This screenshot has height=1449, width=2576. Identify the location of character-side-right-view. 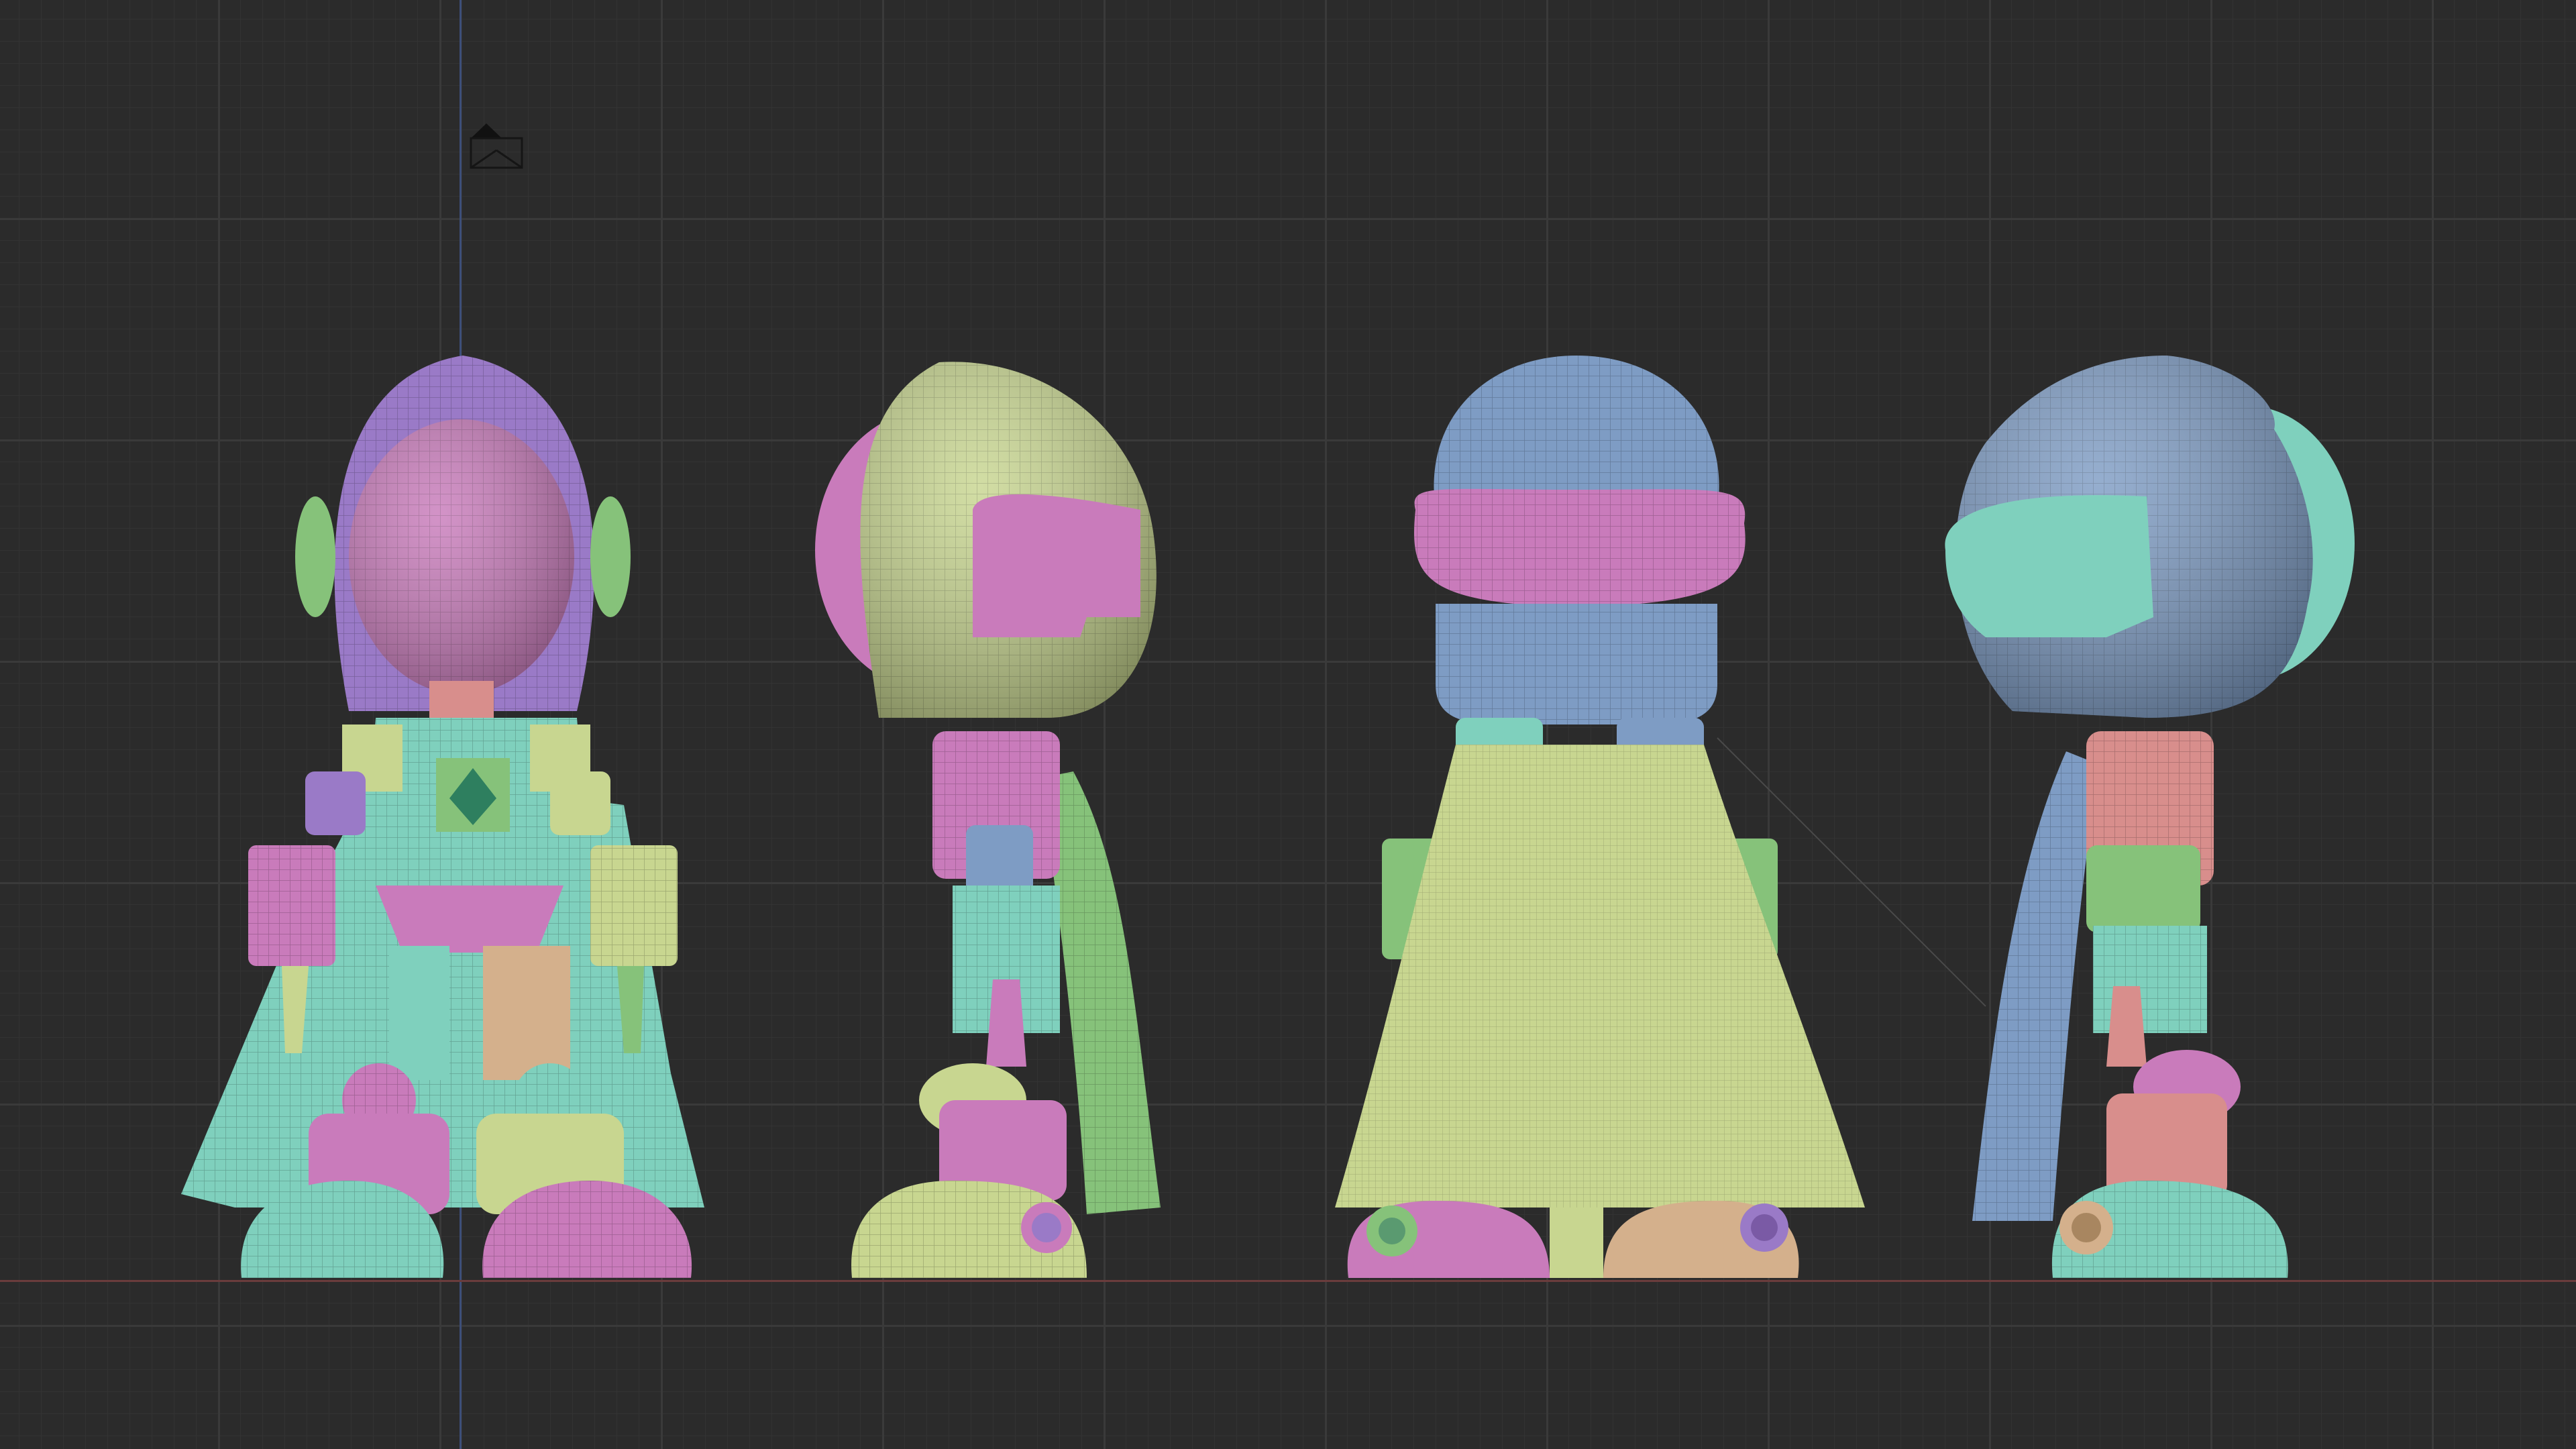
(988, 820).